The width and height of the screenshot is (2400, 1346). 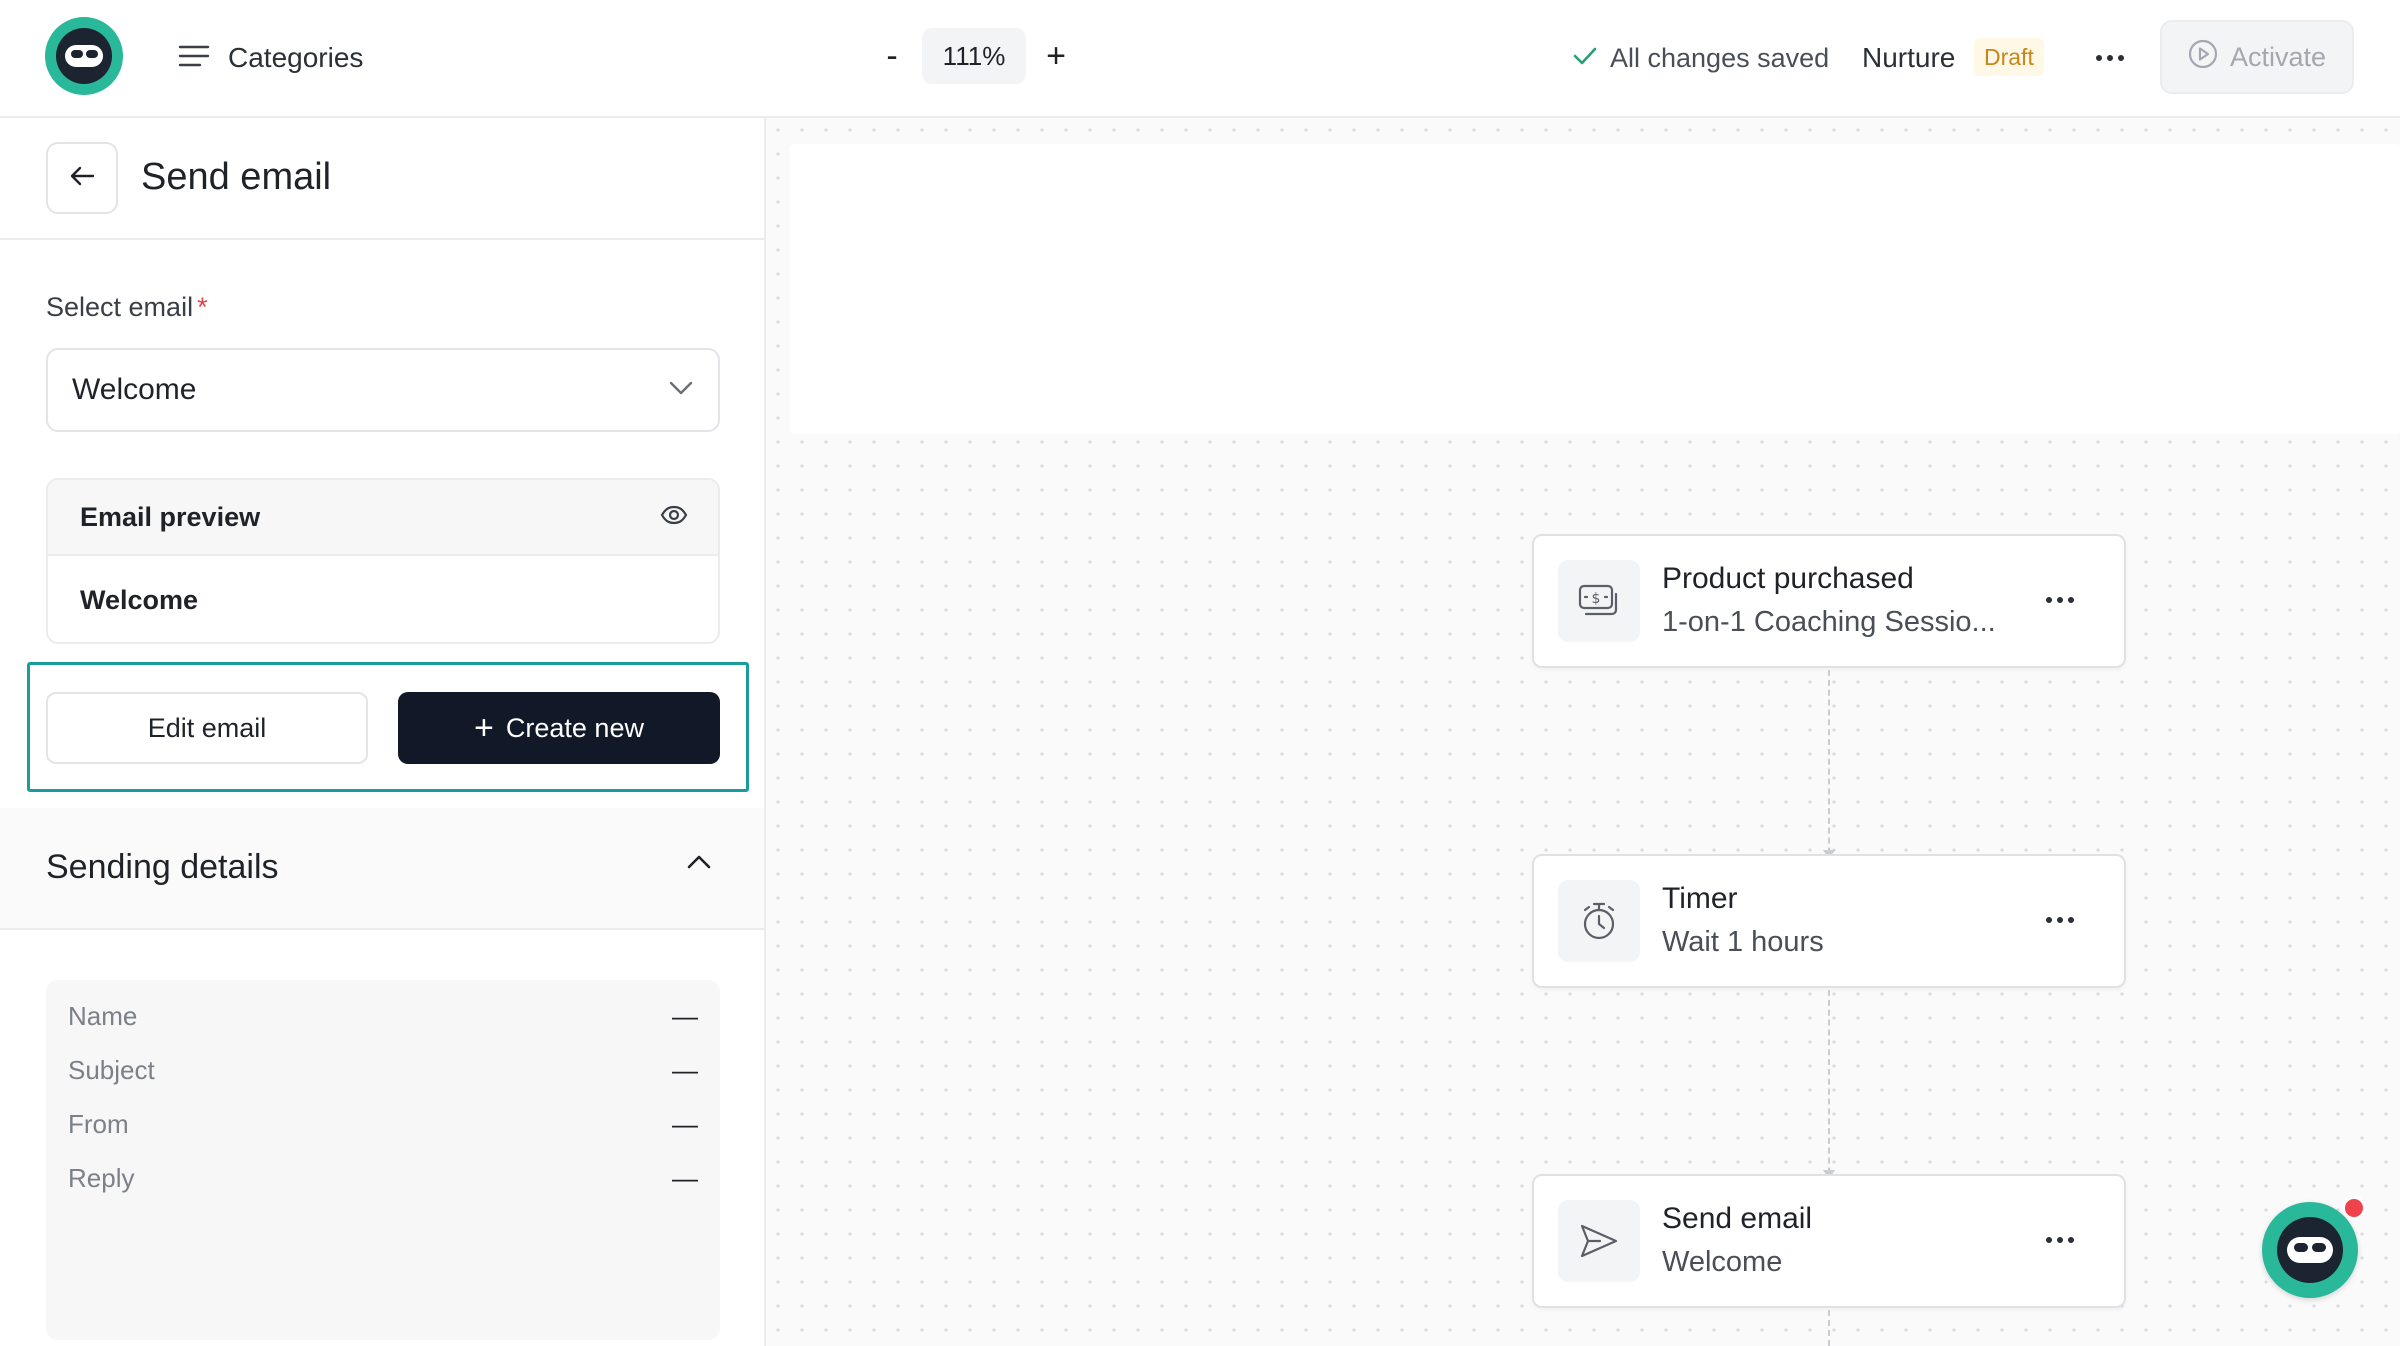 I want to click on workflow-node-timer: Timer Wait 1 hours, so click(x=1829, y=921).